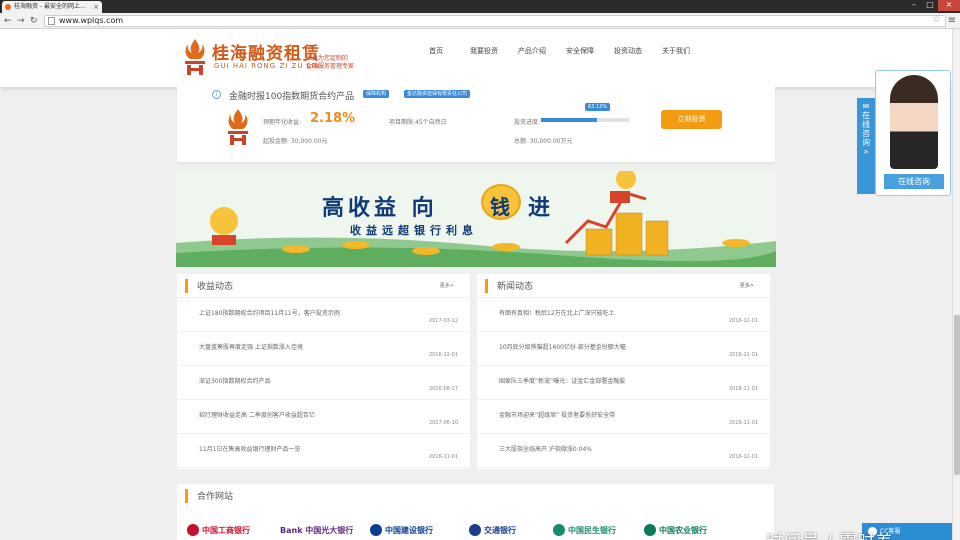 The image size is (960, 540). What do you see at coordinates (866, 151) in the screenshot?
I see `chevron-right-icon: »` at bounding box center [866, 151].